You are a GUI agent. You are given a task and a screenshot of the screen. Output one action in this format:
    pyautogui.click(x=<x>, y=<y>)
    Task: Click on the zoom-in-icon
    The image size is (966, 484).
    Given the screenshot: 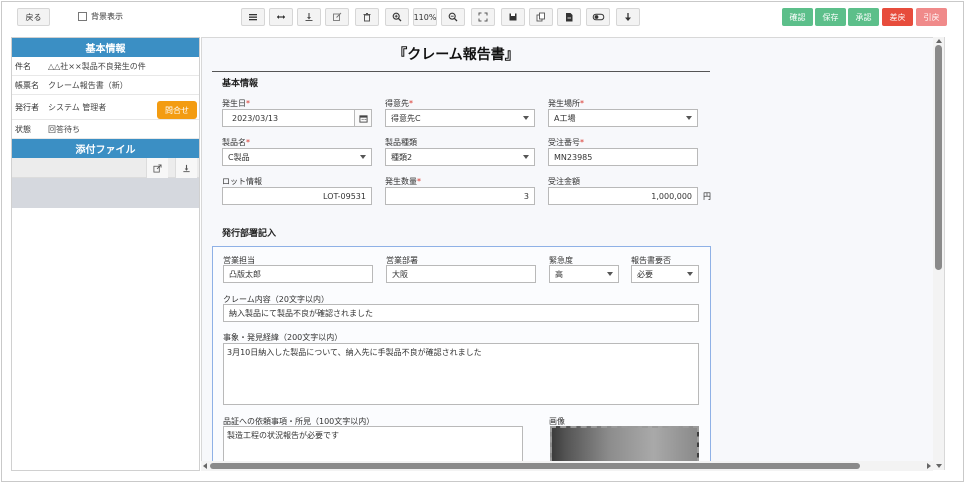 What is the action you would take?
    pyautogui.click(x=397, y=17)
    